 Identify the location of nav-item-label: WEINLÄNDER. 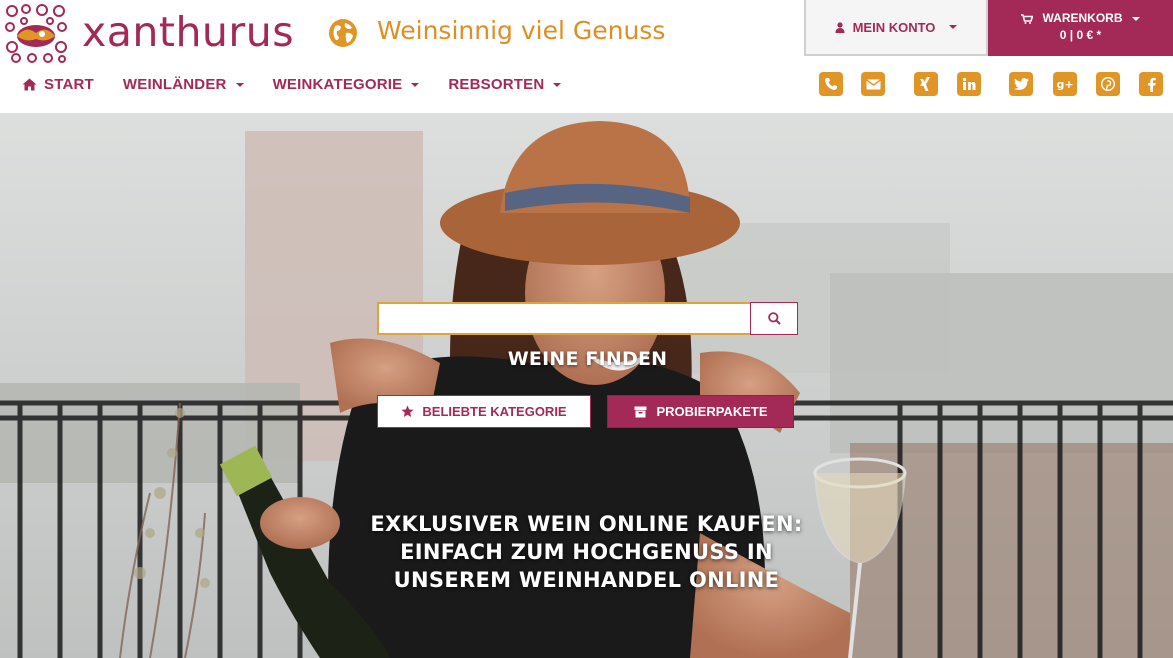
(174, 84).